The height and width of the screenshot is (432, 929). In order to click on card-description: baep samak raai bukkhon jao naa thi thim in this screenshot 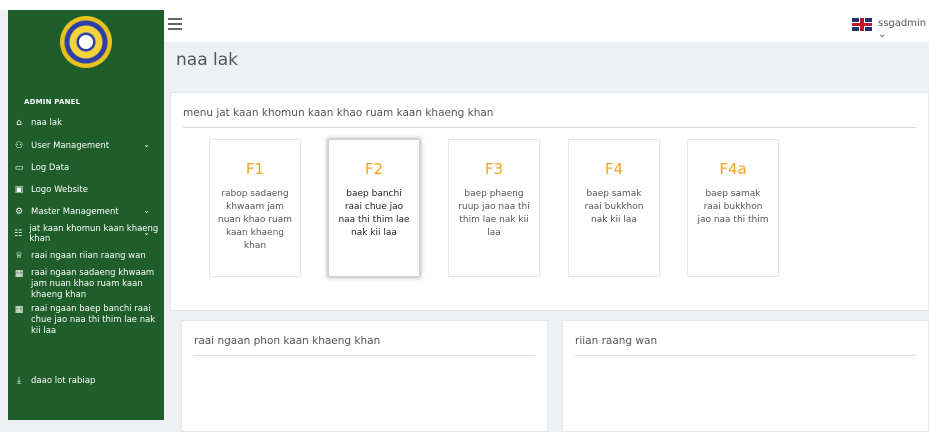, I will do `click(733, 207)`.